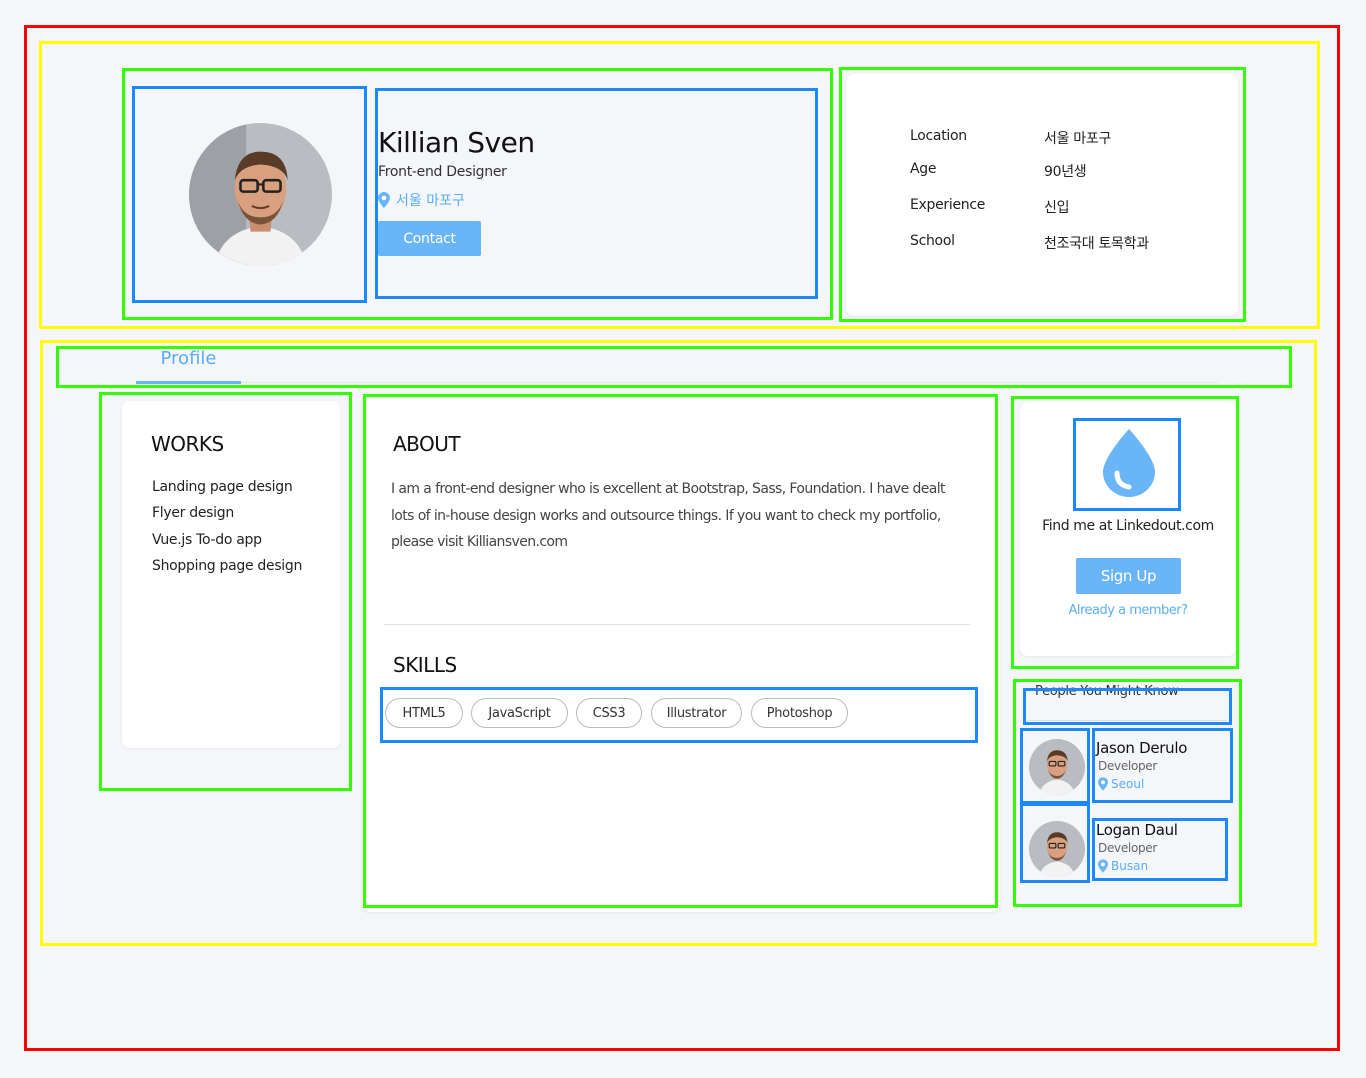 This screenshot has width=1366, height=1078. Describe the element at coordinates (225, 591) in the screenshot. I see `works-card-outline` at that location.